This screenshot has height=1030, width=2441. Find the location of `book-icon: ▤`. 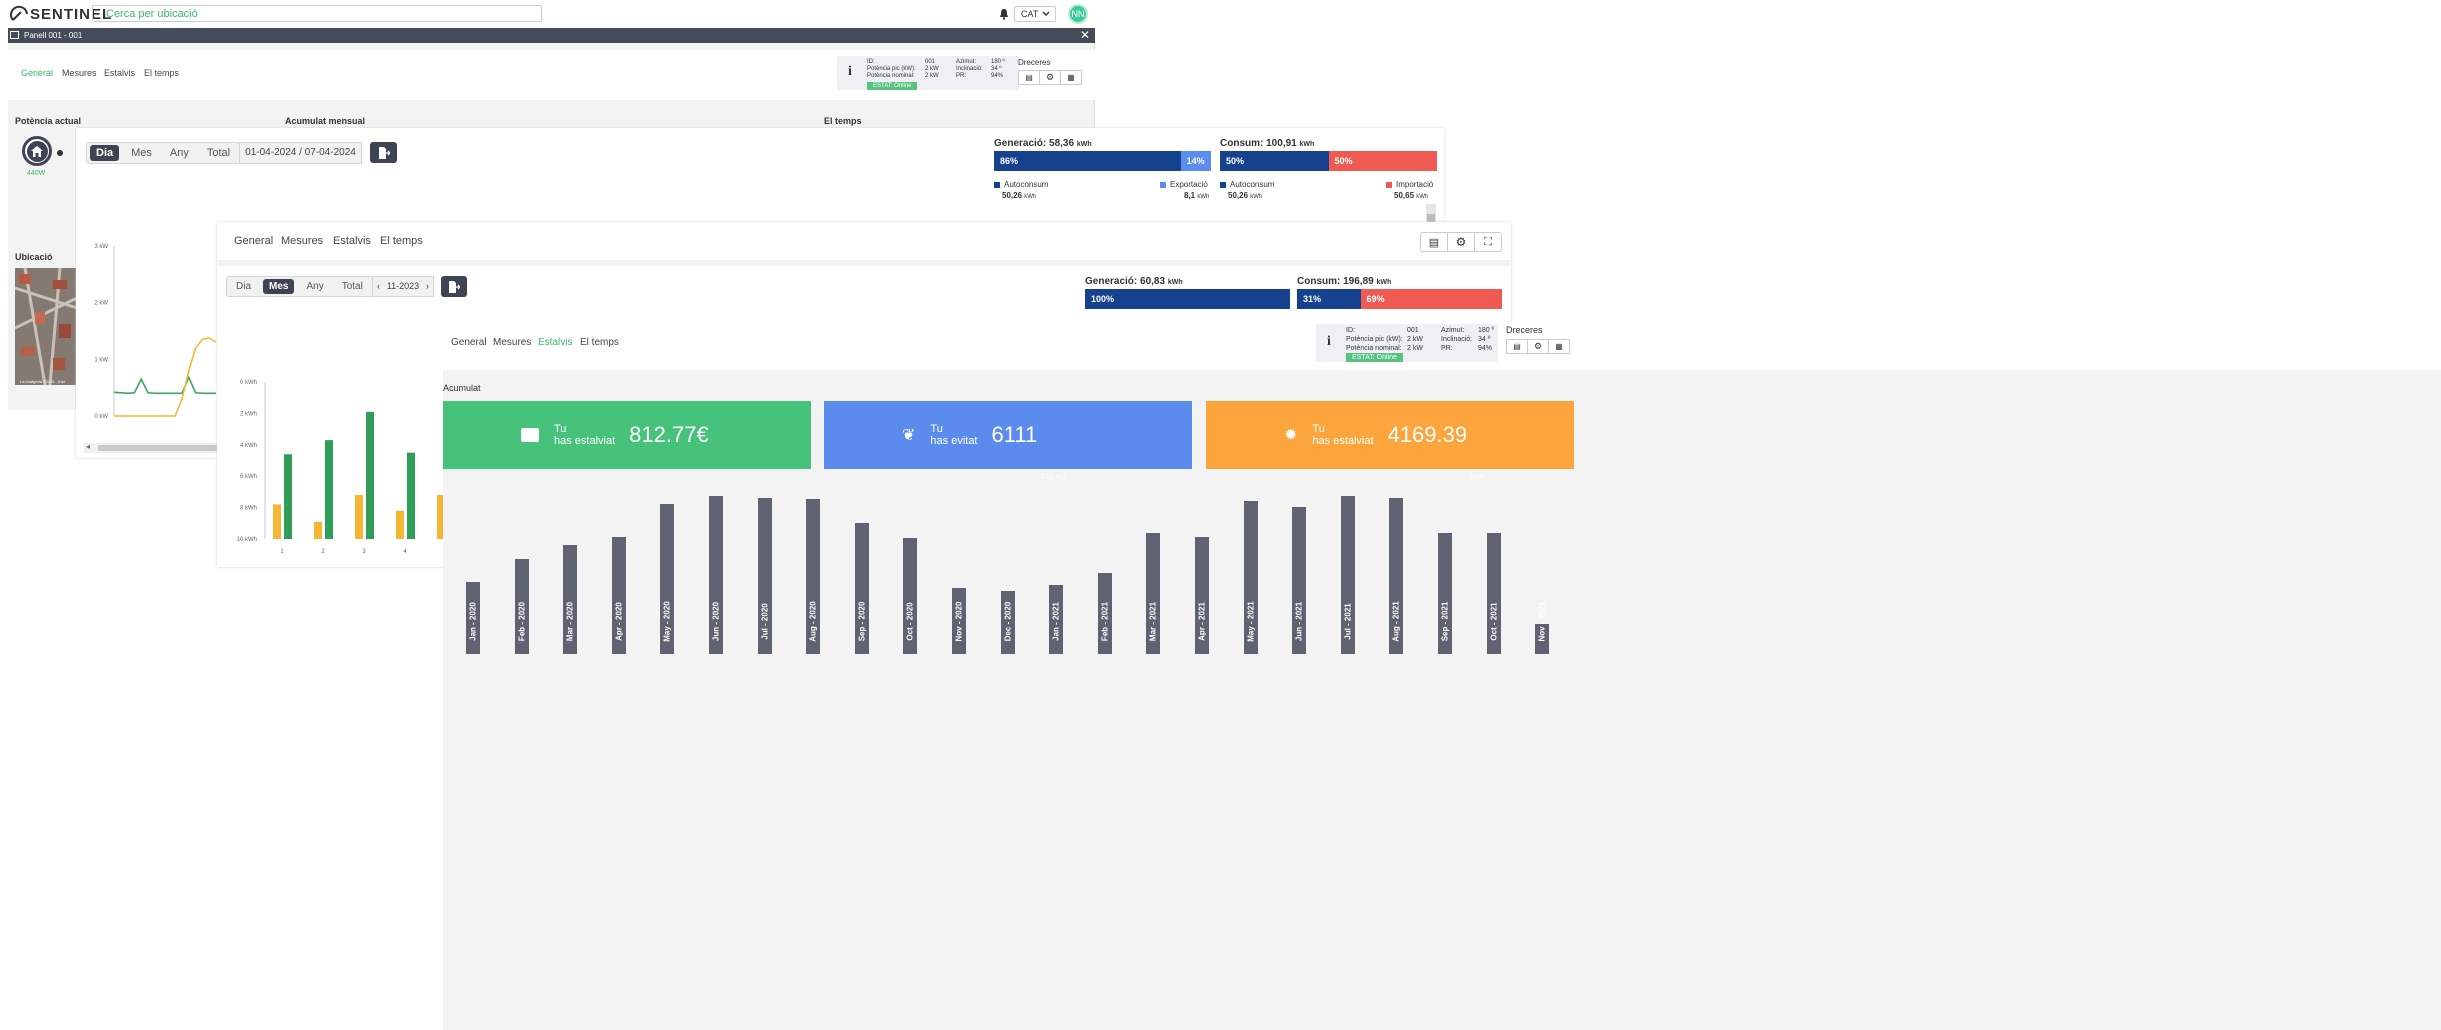

book-icon: ▤ is located at coordinates (1029, 77).